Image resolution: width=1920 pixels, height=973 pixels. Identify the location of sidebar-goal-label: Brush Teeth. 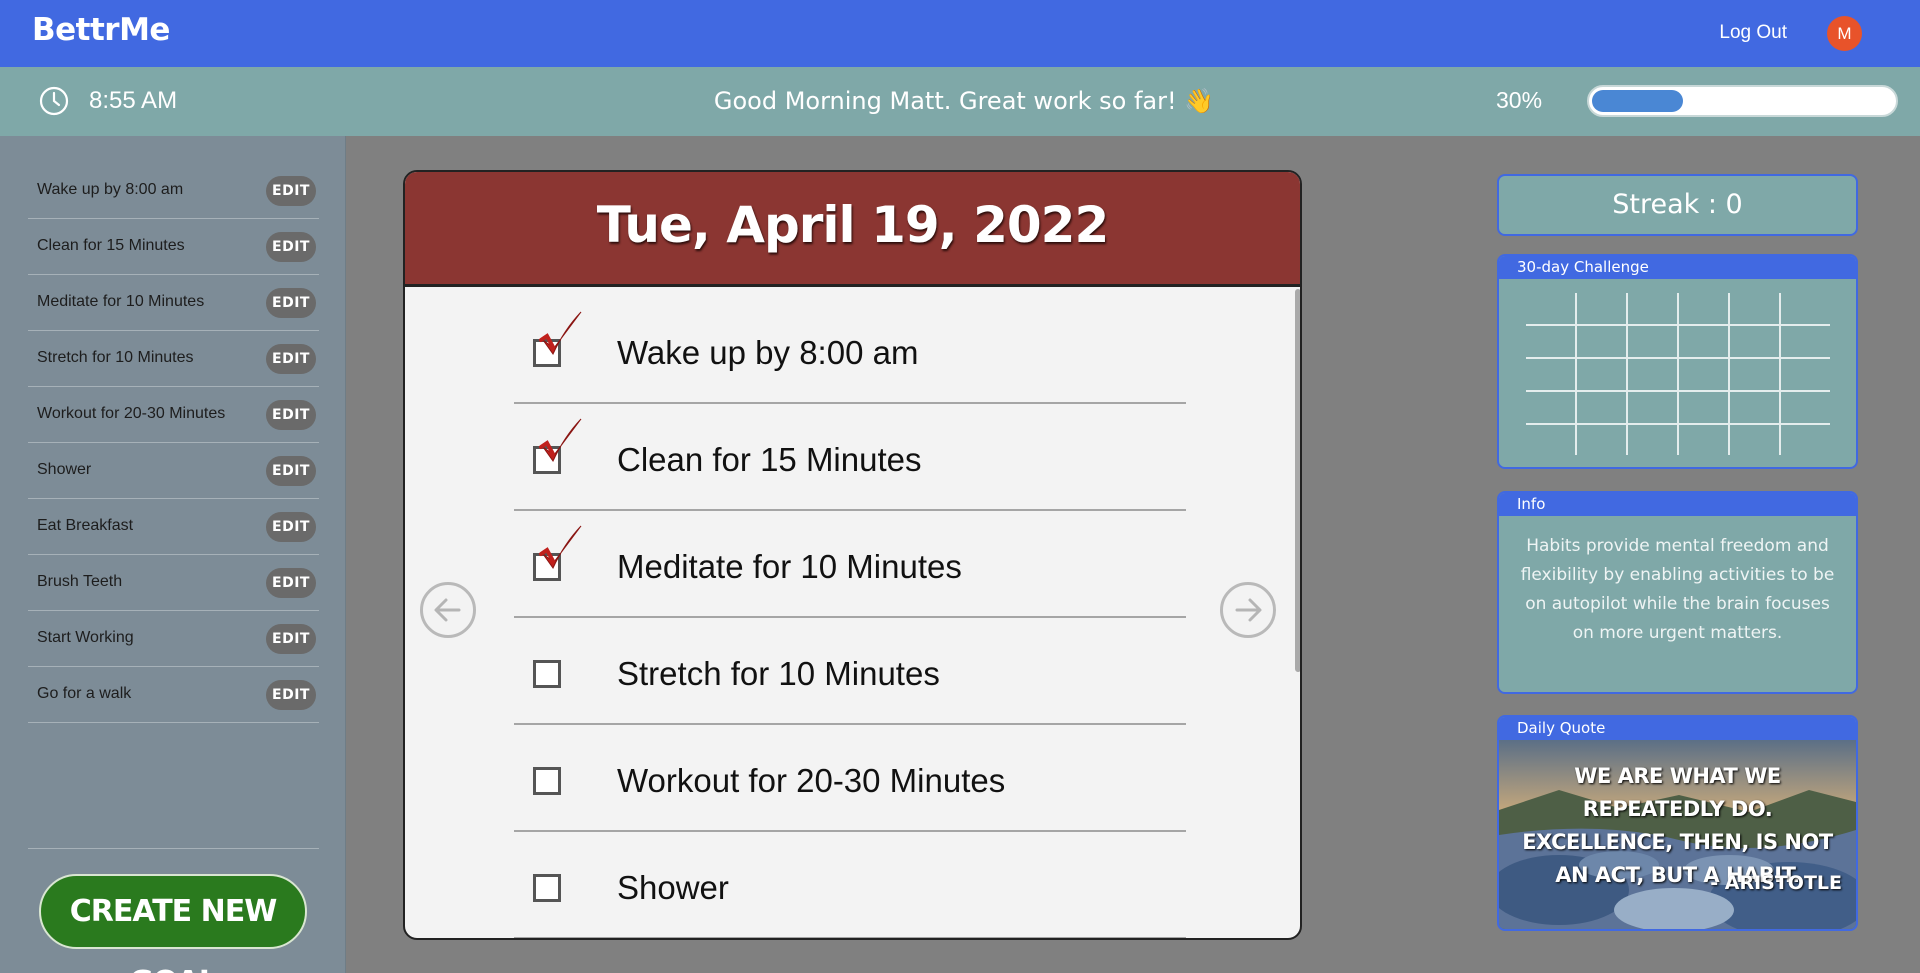
(80, 581).